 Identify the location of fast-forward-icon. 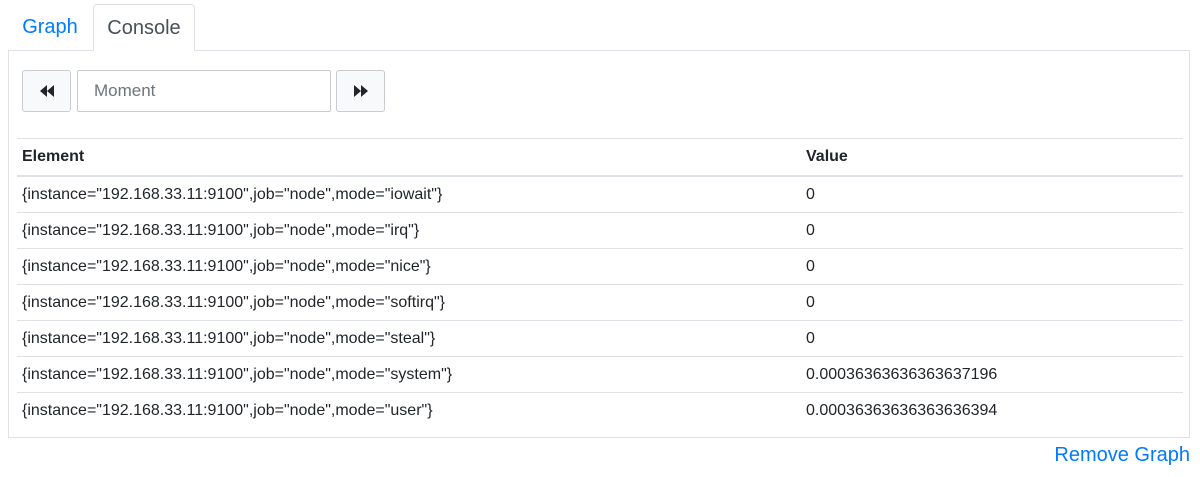
(360, 91).